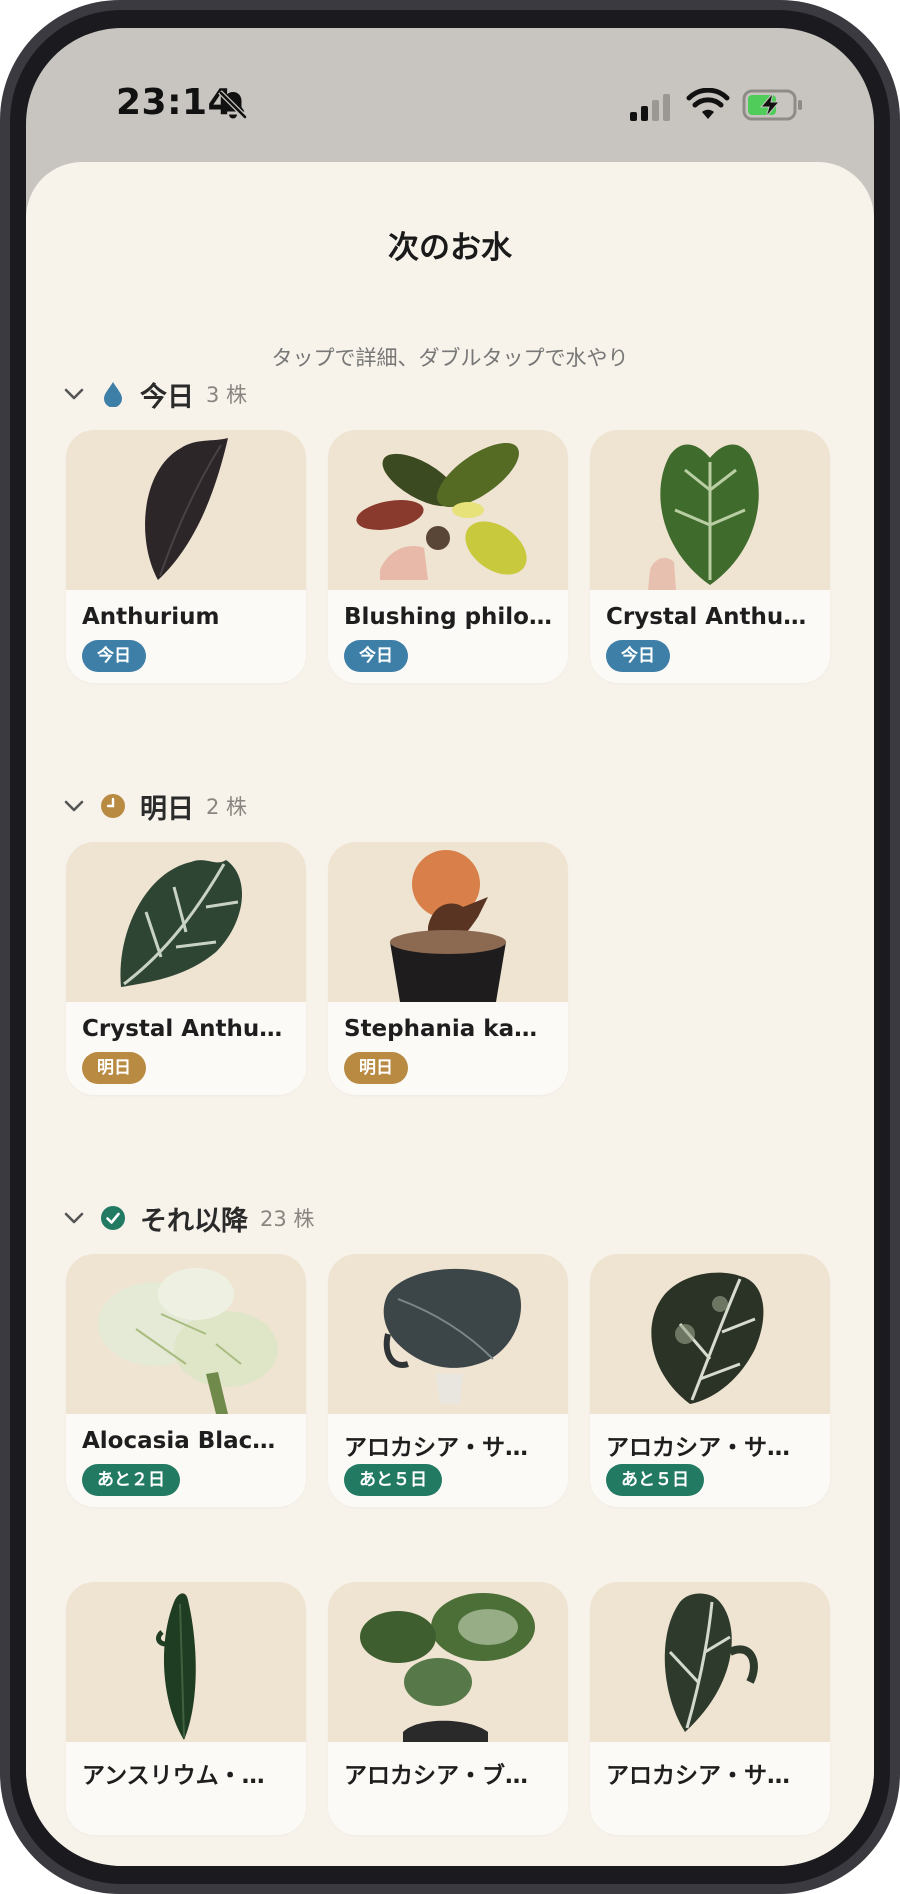 This screenshot has width=900, height=1894. Describe the element at coordinates (650, 107) in the screenshot. I see `cellular-signal-icon` at that location.